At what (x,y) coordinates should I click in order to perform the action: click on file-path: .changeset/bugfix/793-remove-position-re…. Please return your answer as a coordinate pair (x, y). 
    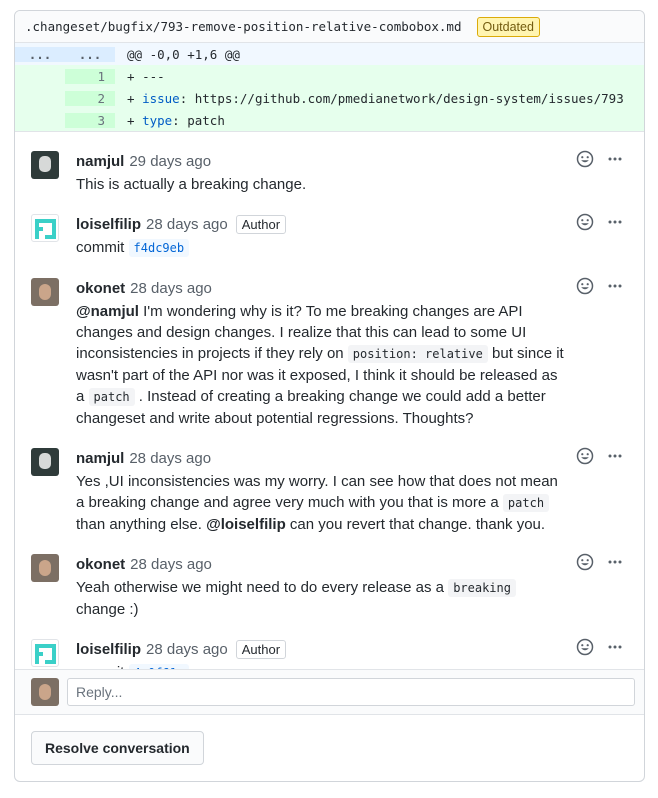
    Looking at the image, I should click on (243, 26).